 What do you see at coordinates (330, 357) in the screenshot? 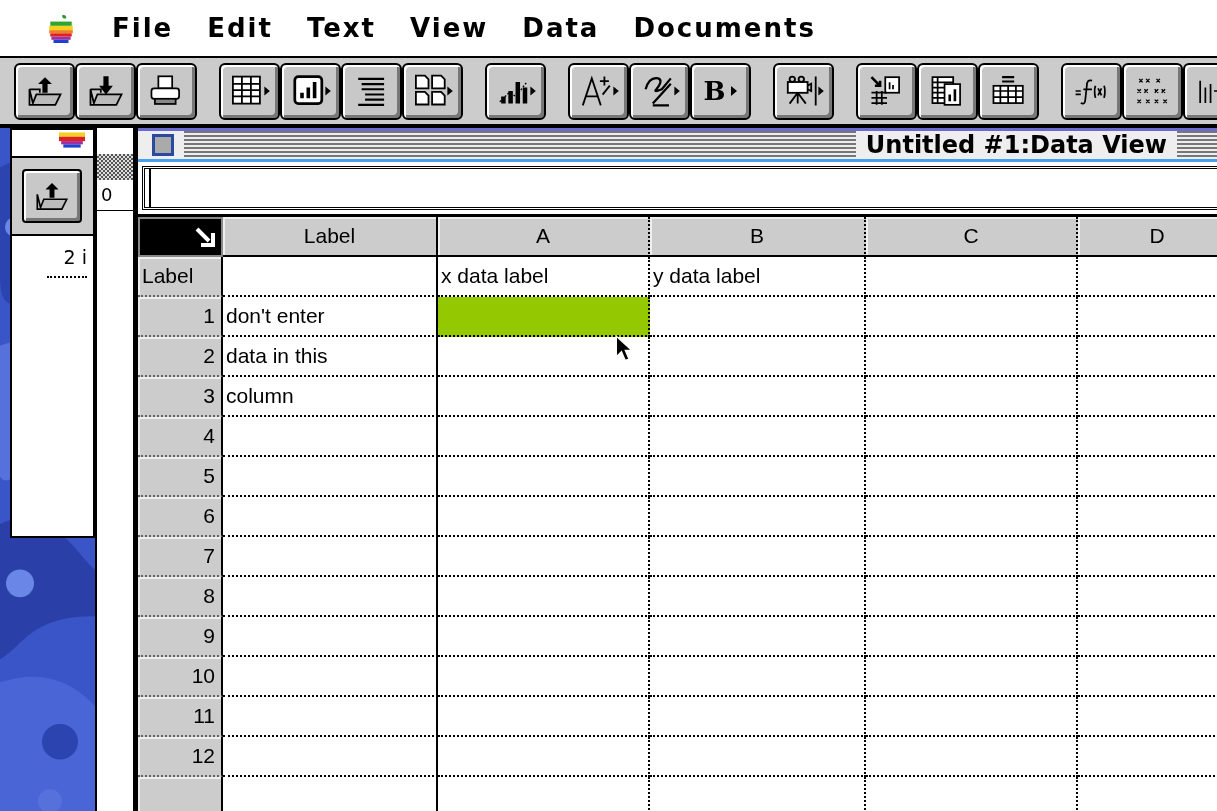
I see `table-cell: data in this` at bounding box center [330, 357].